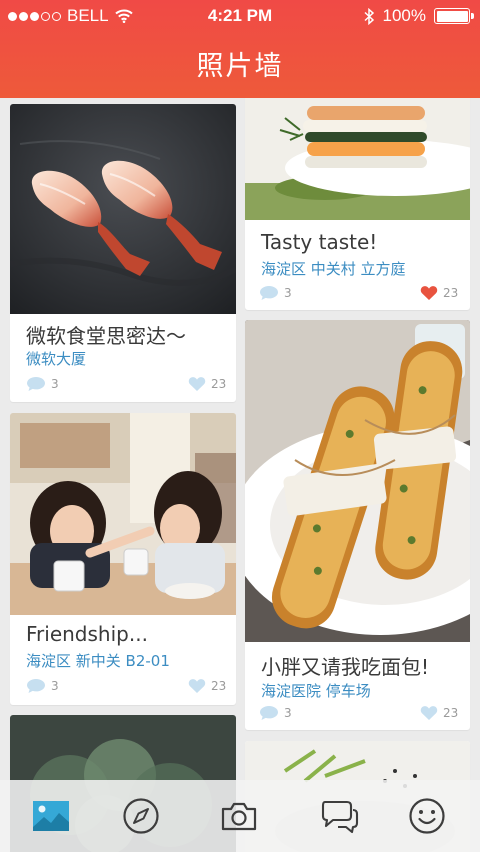 This screenshot has width=480, height=852. I want to click on card-title: 微软食堂思密达～, so click(106, 336).